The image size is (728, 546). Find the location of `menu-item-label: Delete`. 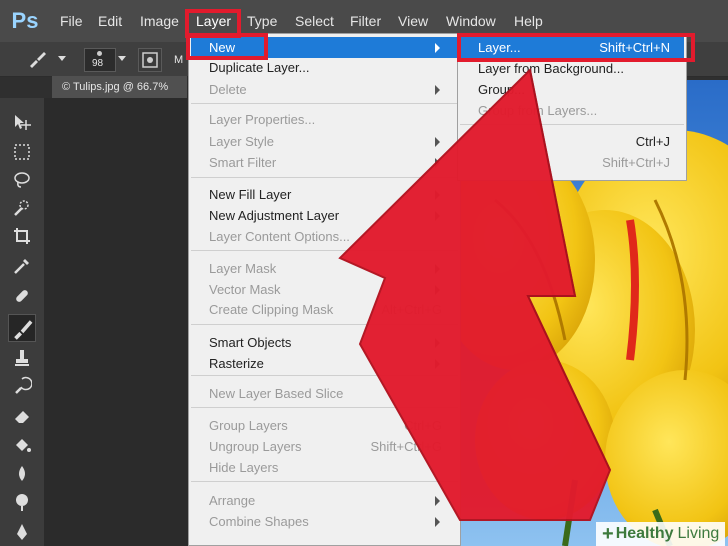

menu-item-label: Delete is located at coordinates (228, 89).